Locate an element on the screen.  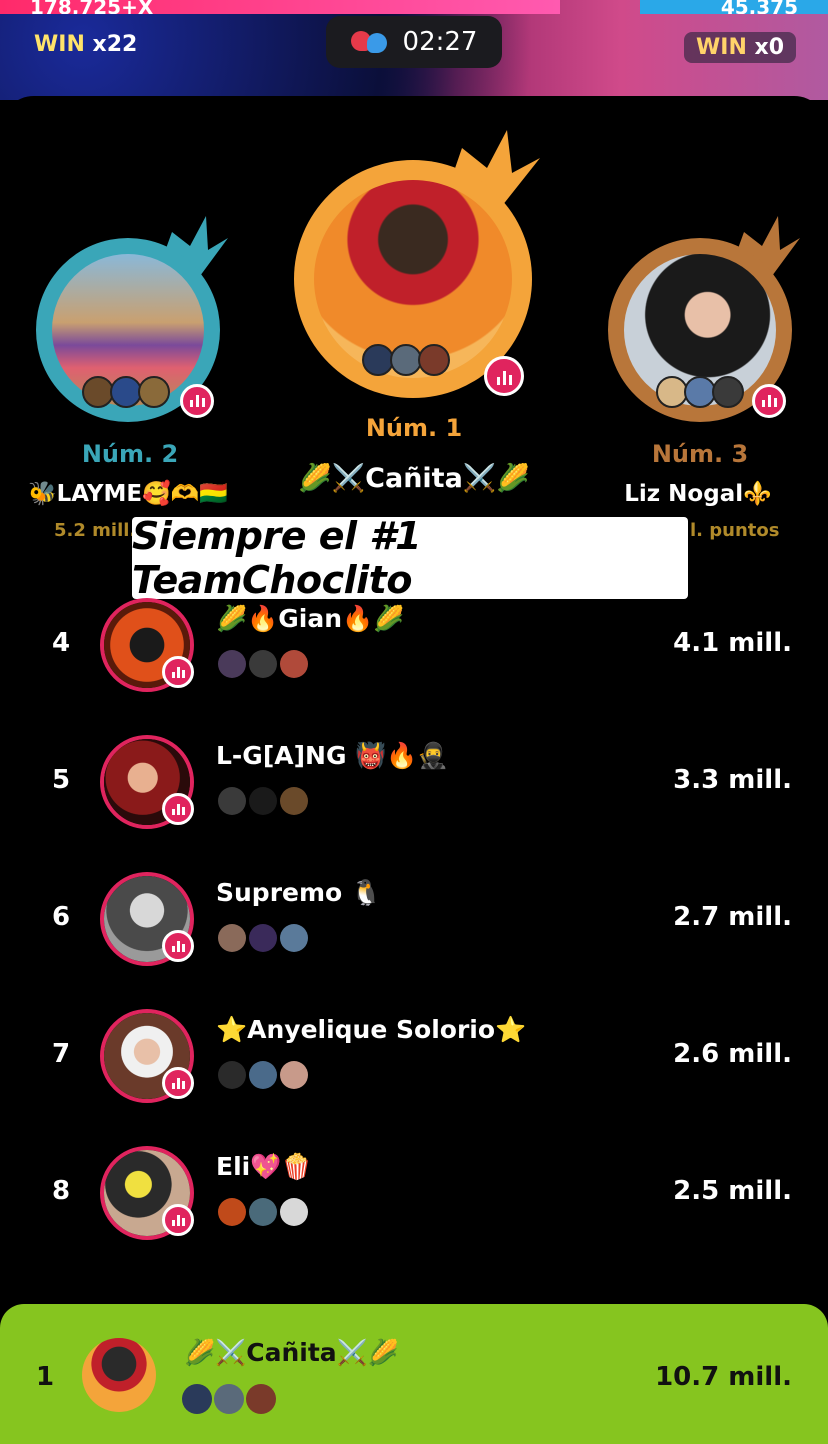
video-caption: Siempre el #1 TeamChoclito is located at coordinates (410, 558).